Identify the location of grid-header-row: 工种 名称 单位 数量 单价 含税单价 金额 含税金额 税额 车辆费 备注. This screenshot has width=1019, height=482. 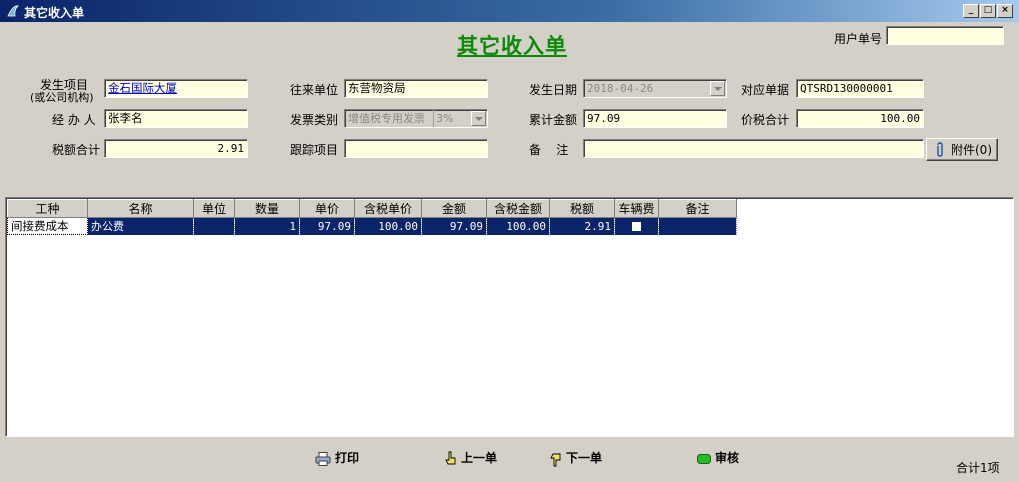
(372, 208).